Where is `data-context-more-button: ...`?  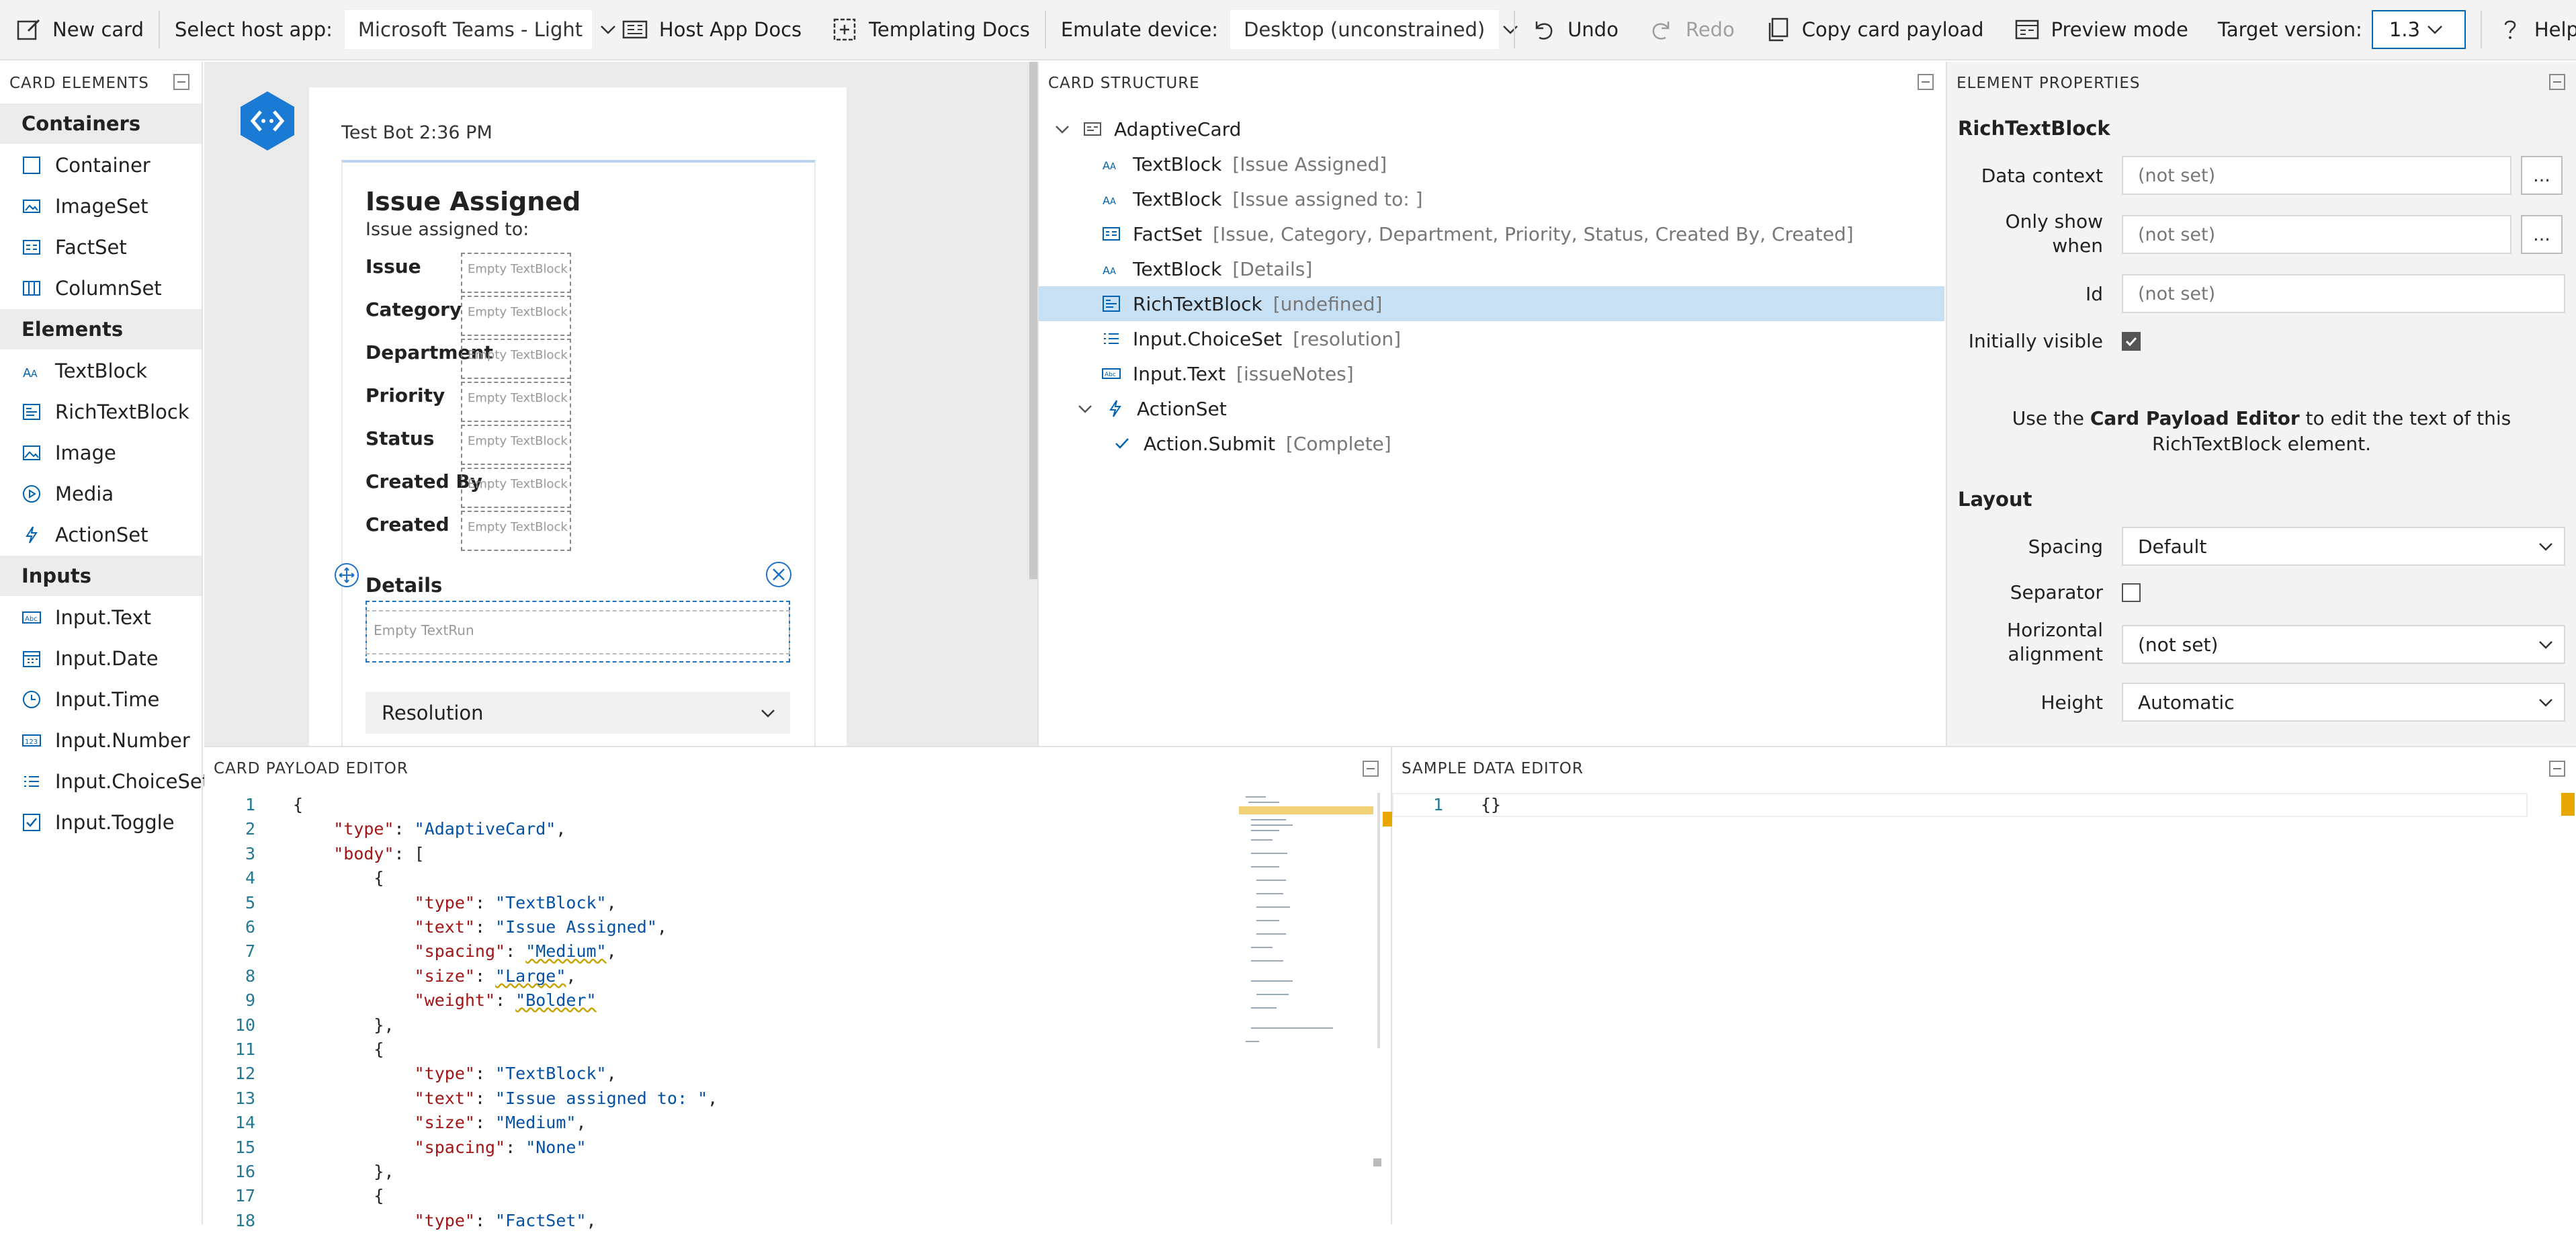 data-context-more-button: ... is located at coordinates (2542, 175).